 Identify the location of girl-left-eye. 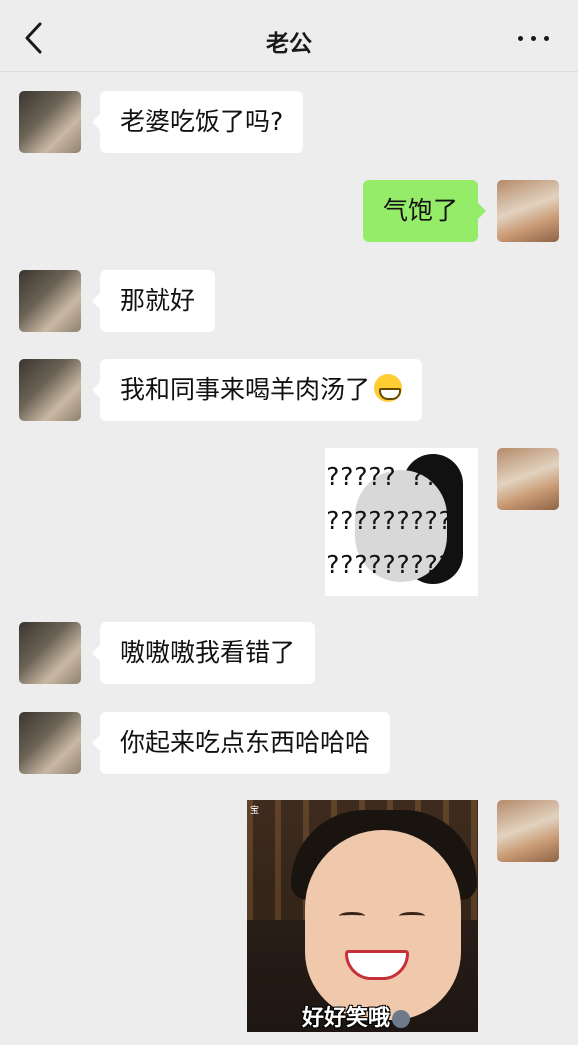
(352, 916).